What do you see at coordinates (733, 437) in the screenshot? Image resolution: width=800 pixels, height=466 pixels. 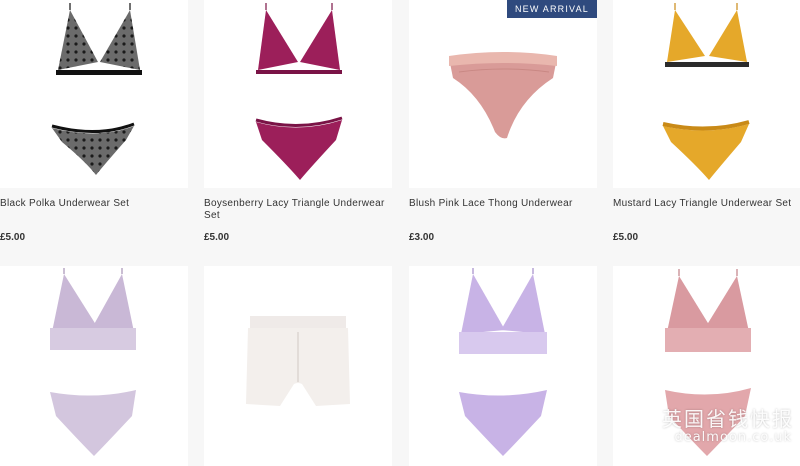 I see `watermark-site: dealmoon.co.uk` at bounding box center [733, 437].